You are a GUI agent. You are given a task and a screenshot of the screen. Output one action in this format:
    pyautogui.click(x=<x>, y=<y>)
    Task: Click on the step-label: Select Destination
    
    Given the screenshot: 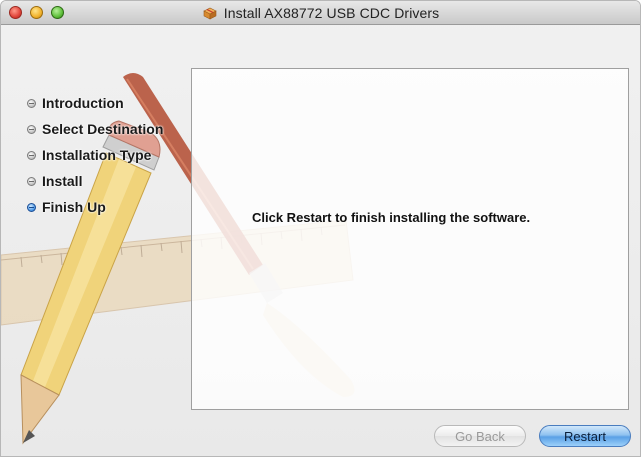 What is the action you would take?
    pyautogui.click(x=103, y=129)
    